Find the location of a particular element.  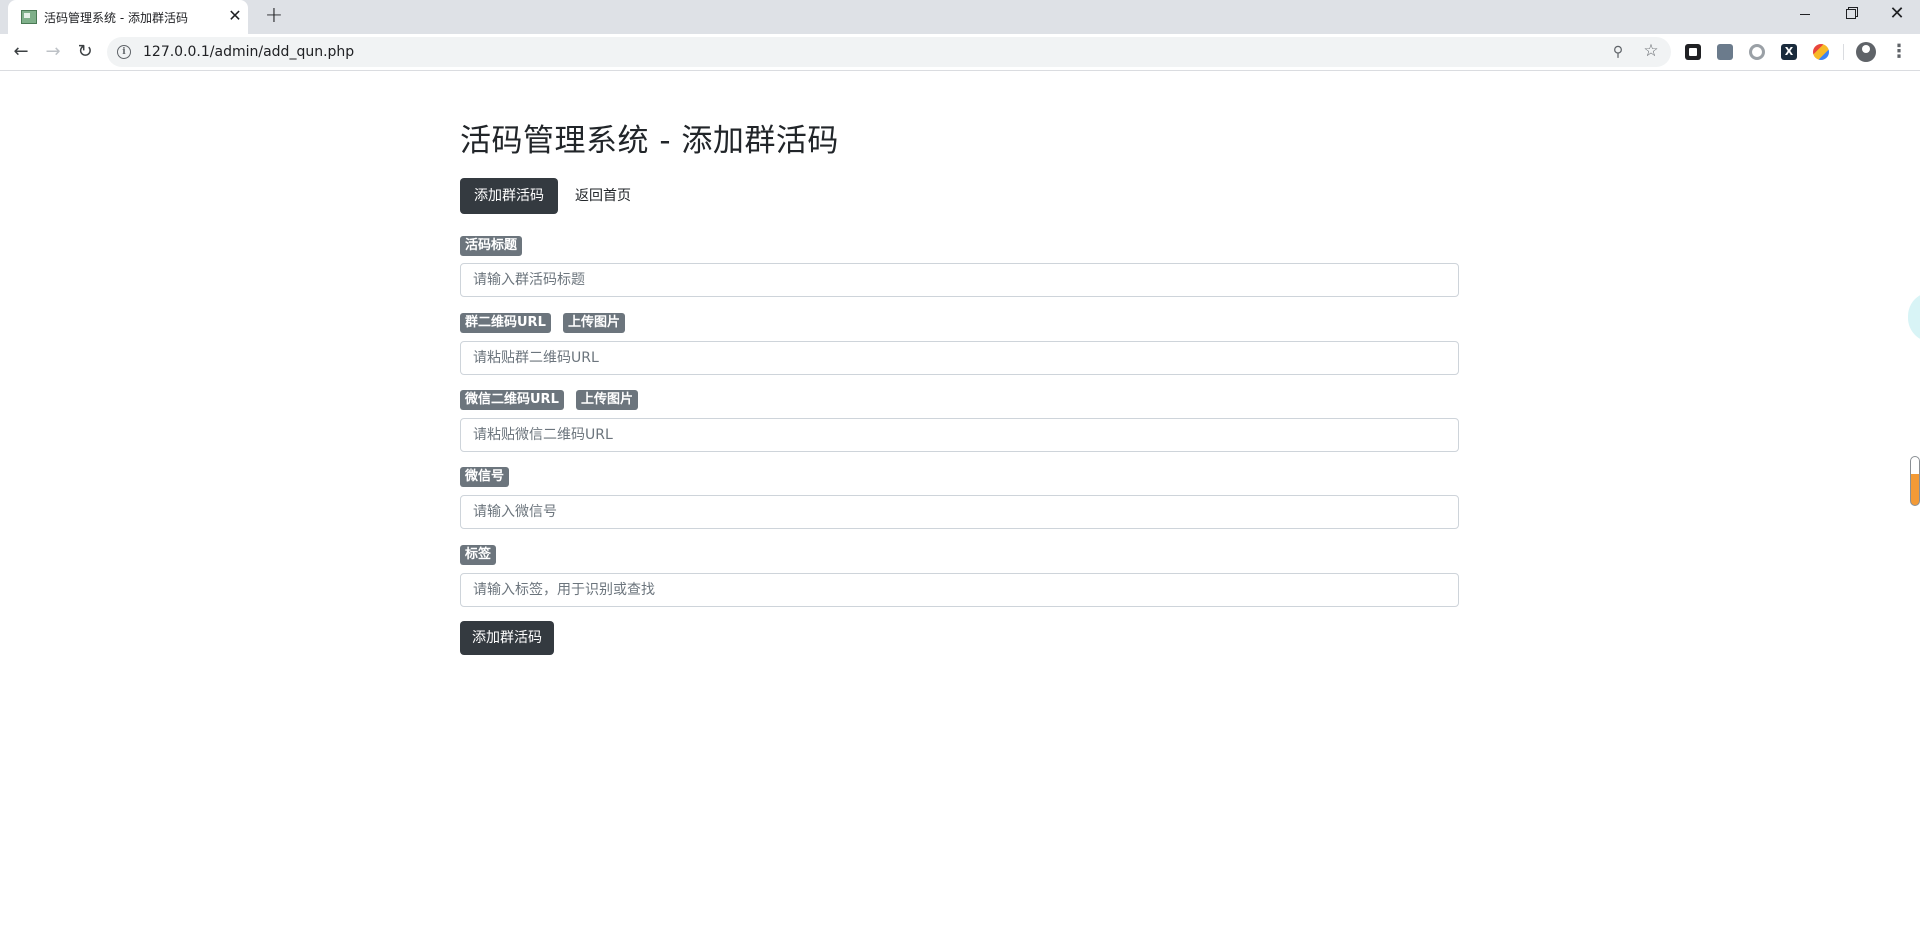

wechat-qr-url-input is located at coordinates (959, 435).